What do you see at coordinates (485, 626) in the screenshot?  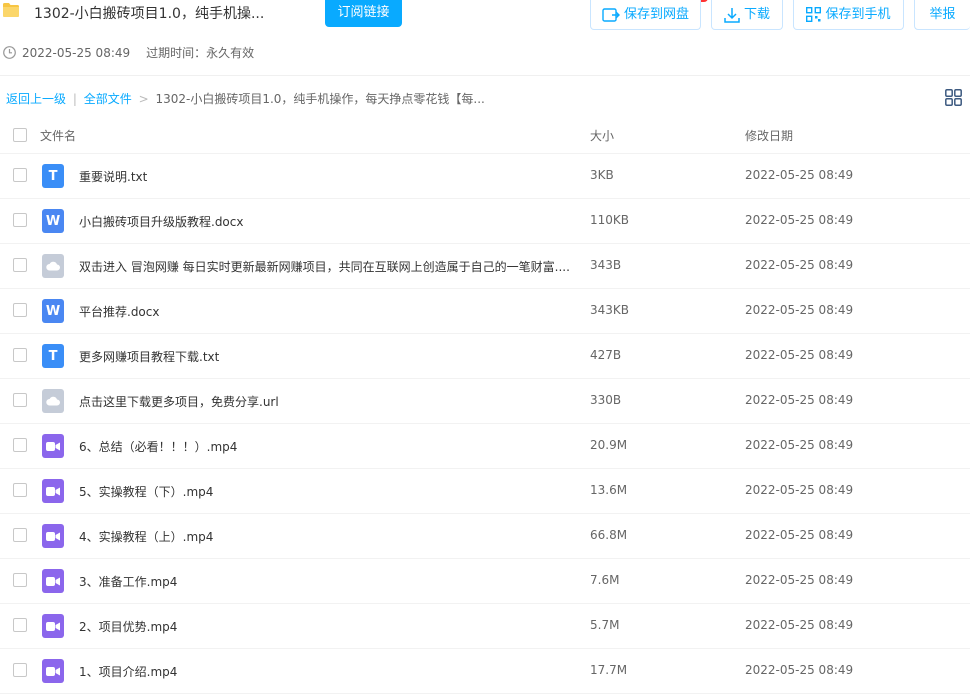 I see `file-row: 2、项目优势.mp4 5.7M 2022-05-25 08:49` at bounding box center [485, 626].